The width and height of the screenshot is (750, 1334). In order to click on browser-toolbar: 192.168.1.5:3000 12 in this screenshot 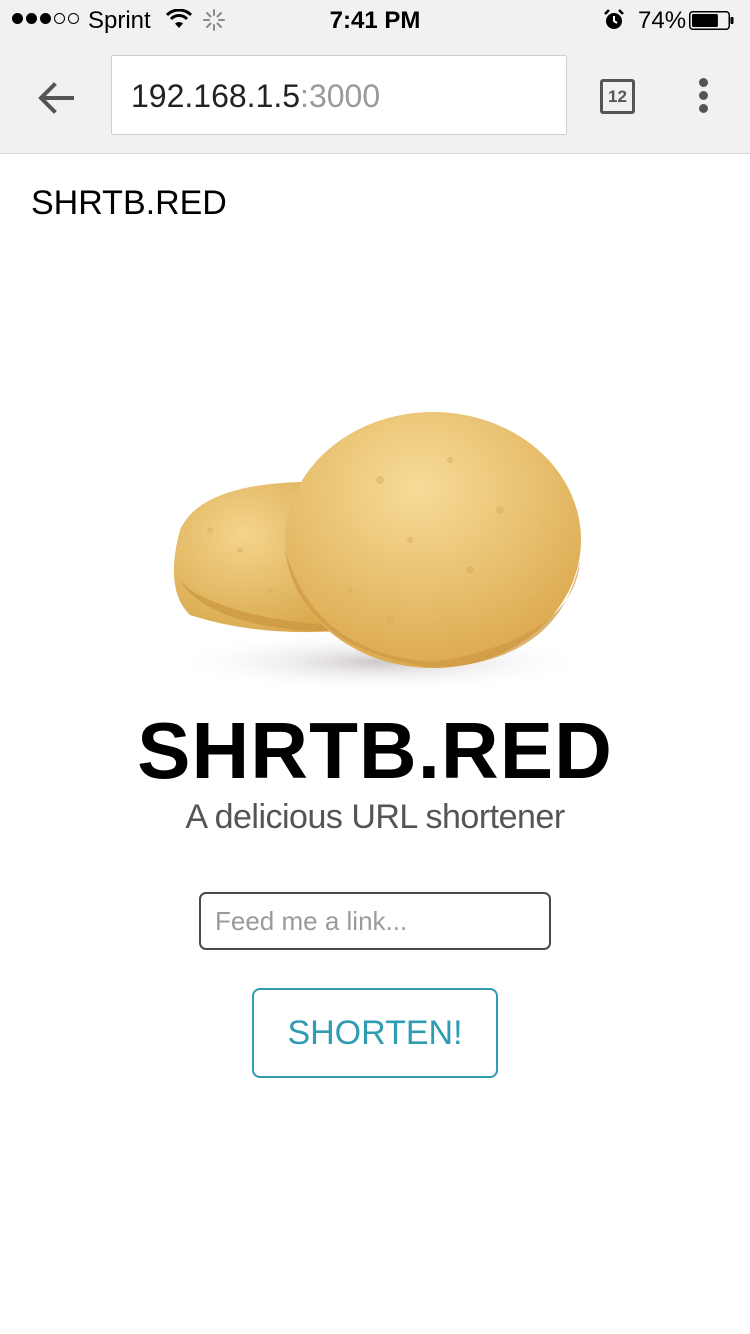, I will do `click(375, 97)`.